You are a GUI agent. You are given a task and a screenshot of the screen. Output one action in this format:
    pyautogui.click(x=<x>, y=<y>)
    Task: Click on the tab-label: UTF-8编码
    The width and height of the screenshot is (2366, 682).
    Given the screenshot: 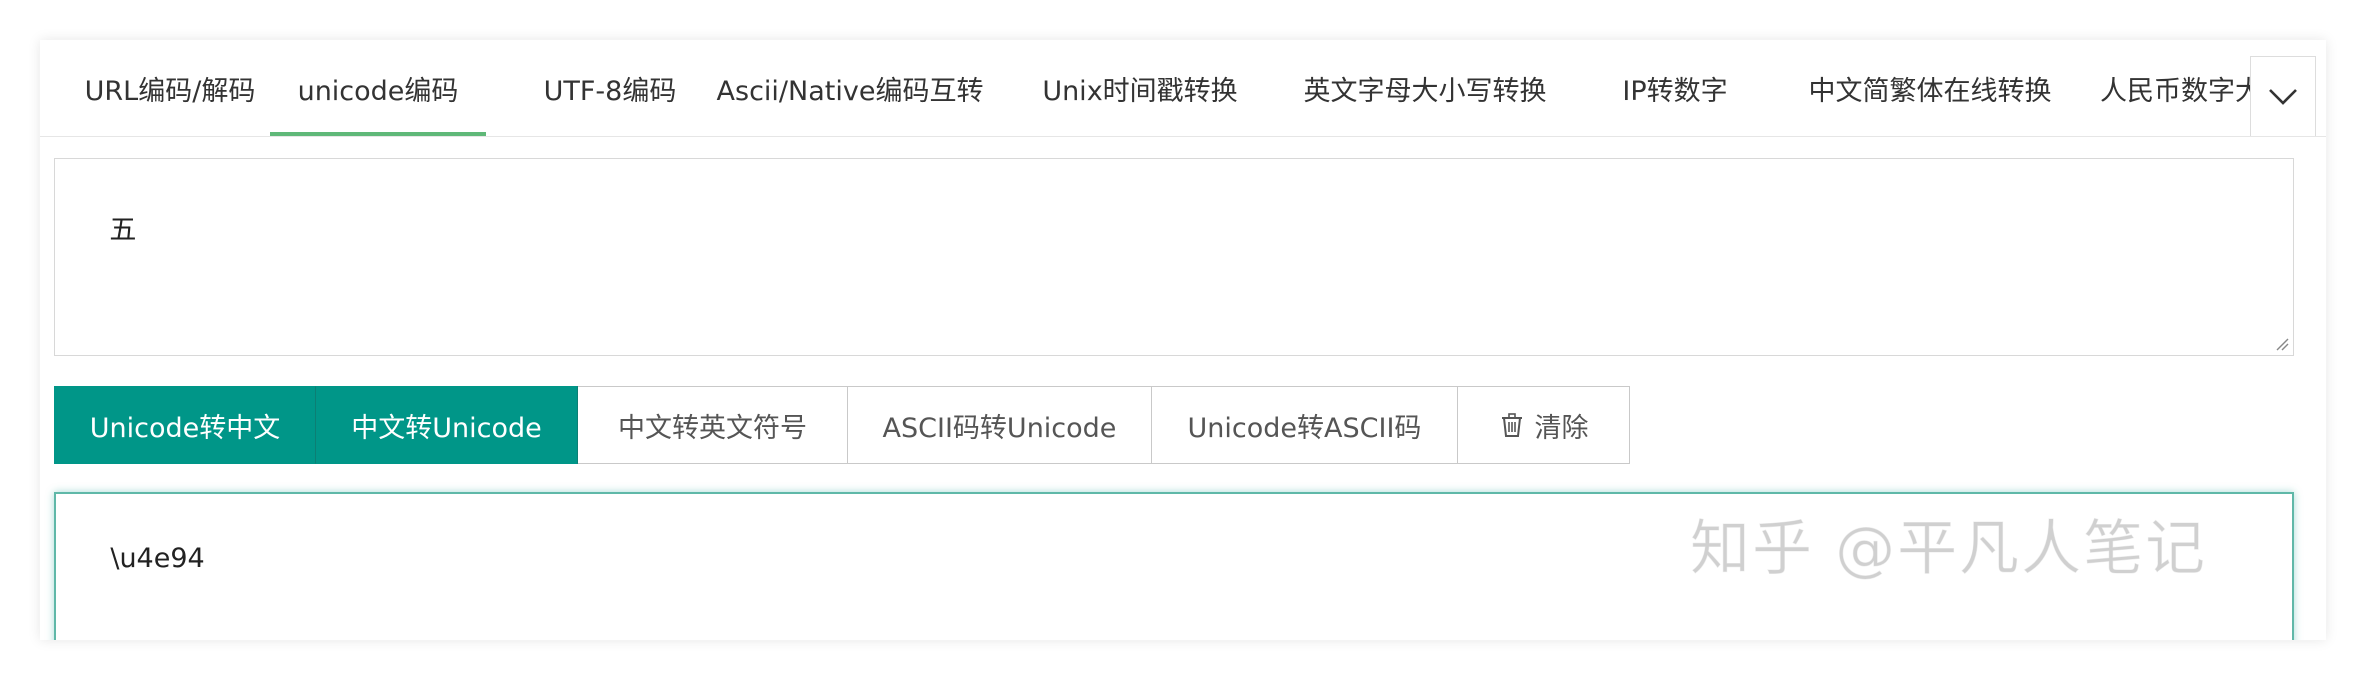 What is the action you would take?
    pyautogui.click(x=610, y=91)
    